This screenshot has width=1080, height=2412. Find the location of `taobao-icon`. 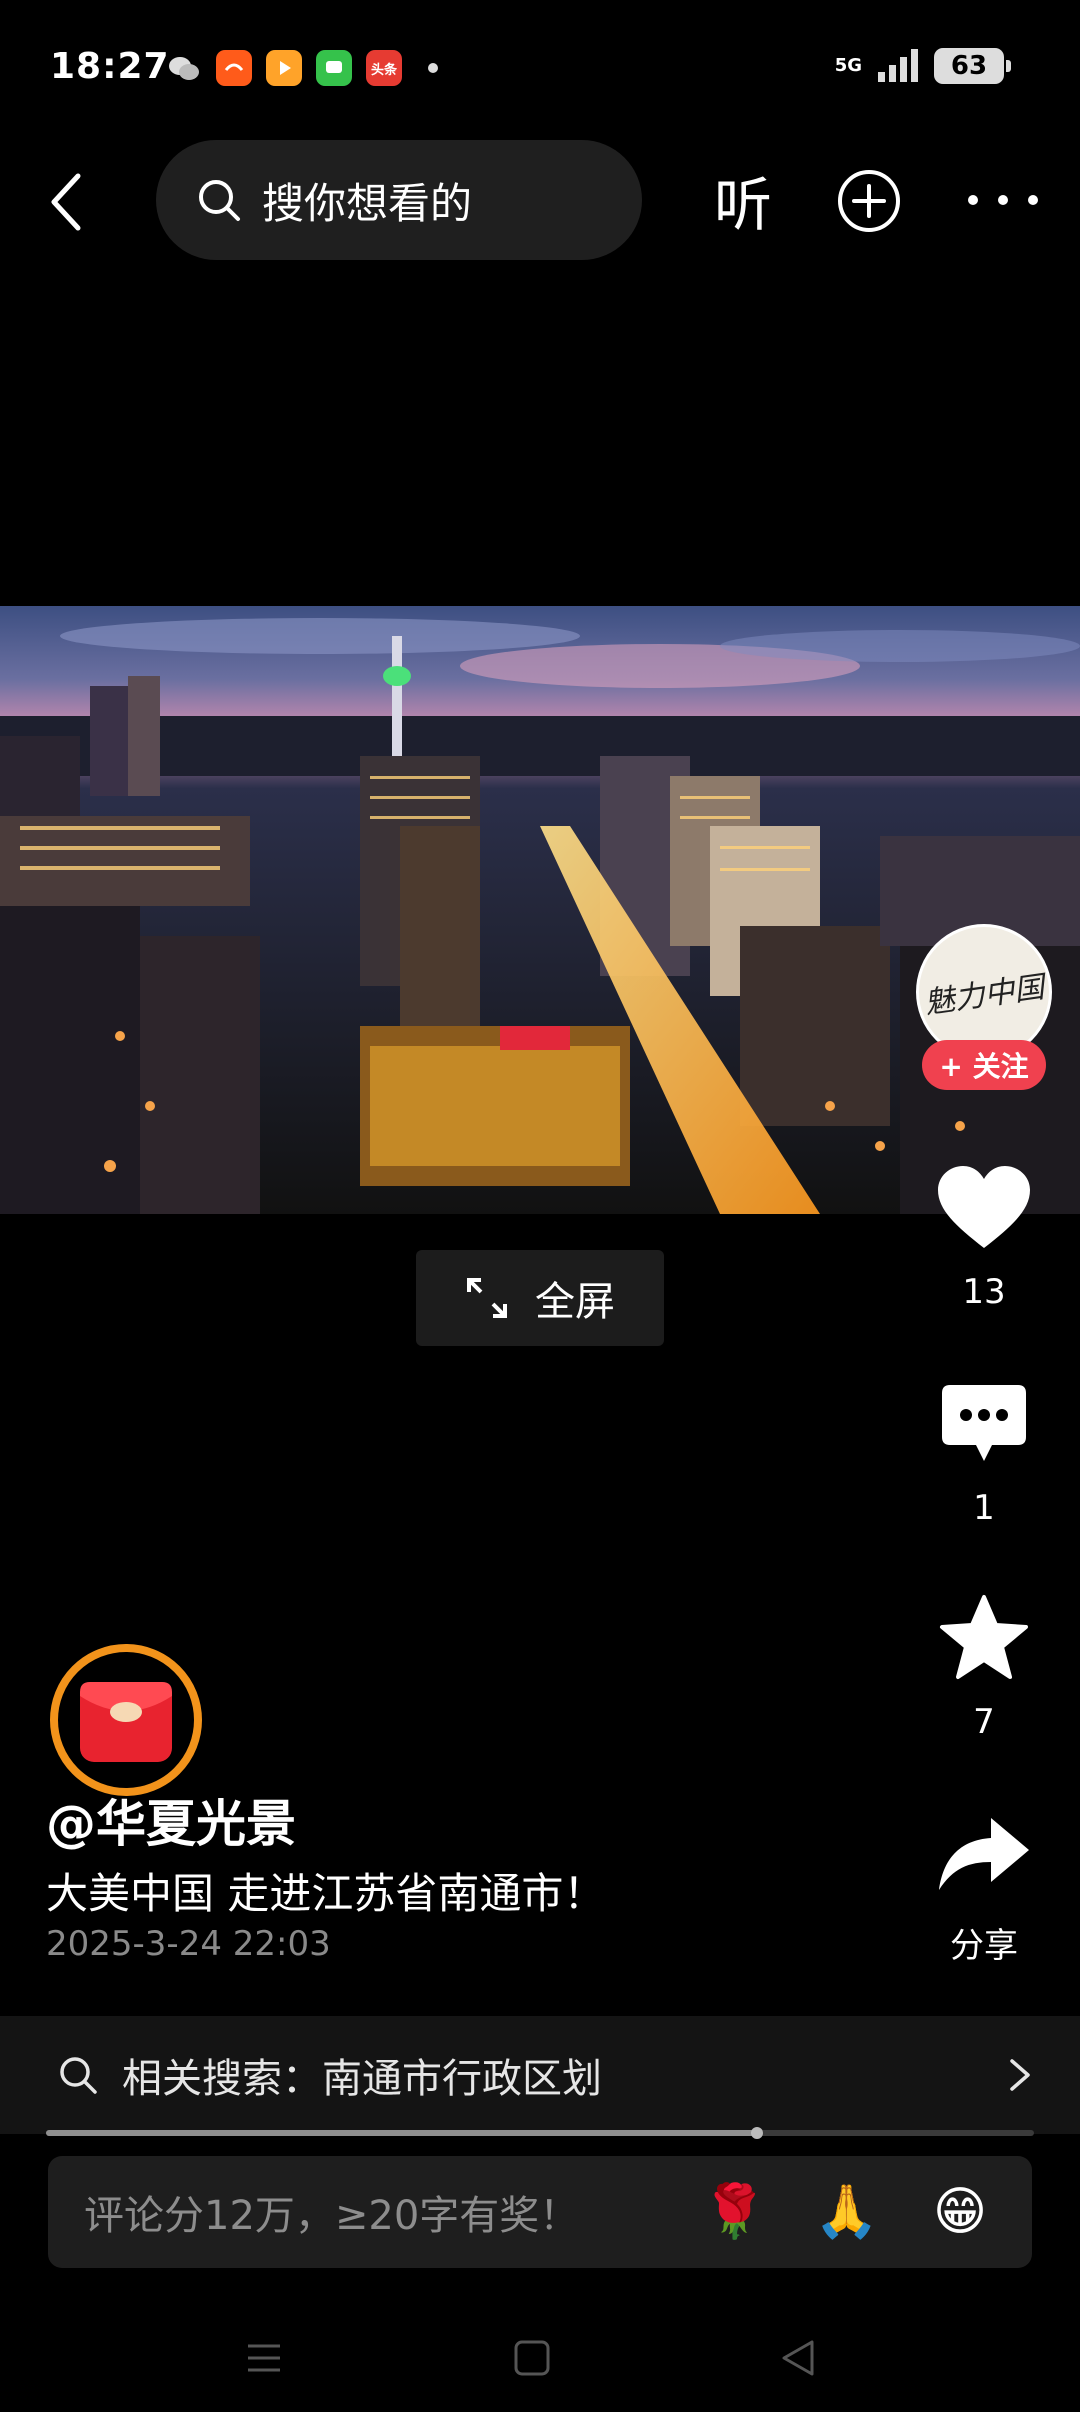

taobao-icon is located at coordinates (234, 68).